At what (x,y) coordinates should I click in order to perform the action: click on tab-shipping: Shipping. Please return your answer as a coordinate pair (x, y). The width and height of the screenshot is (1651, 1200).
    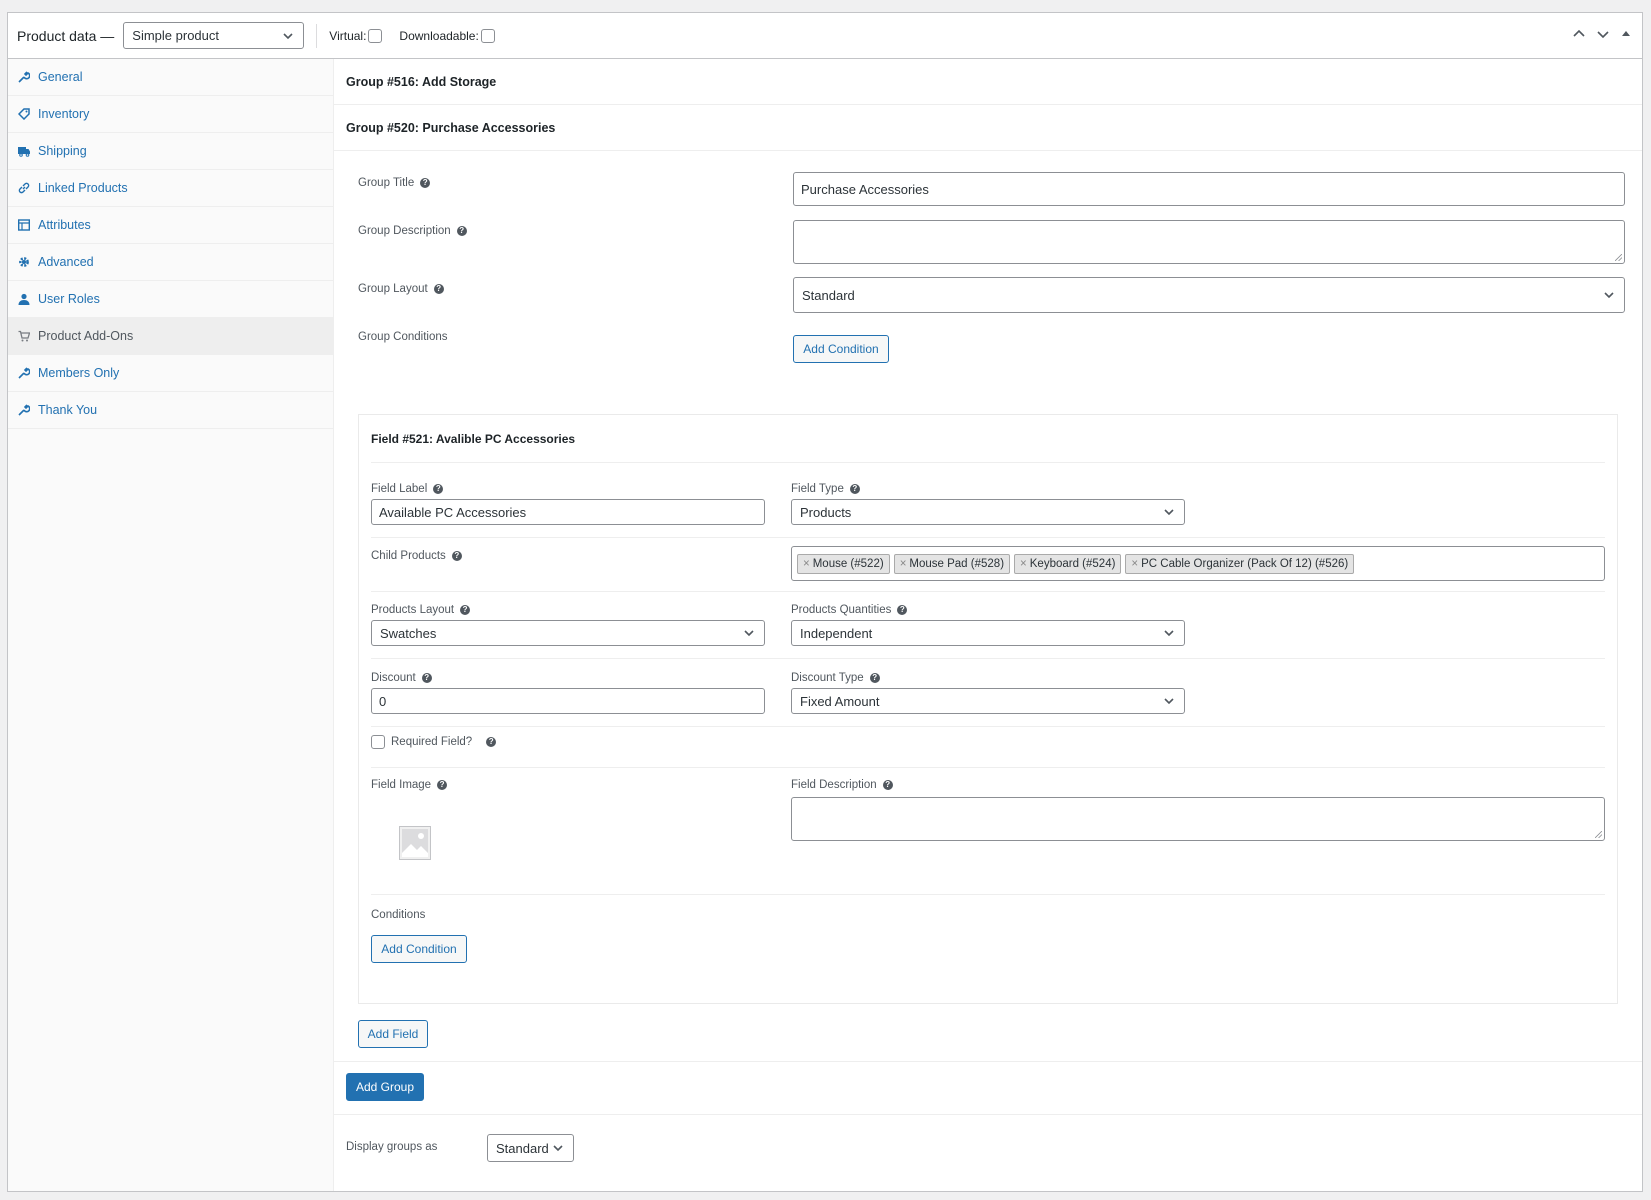
    Looking at the image, I should click on (170, 151).